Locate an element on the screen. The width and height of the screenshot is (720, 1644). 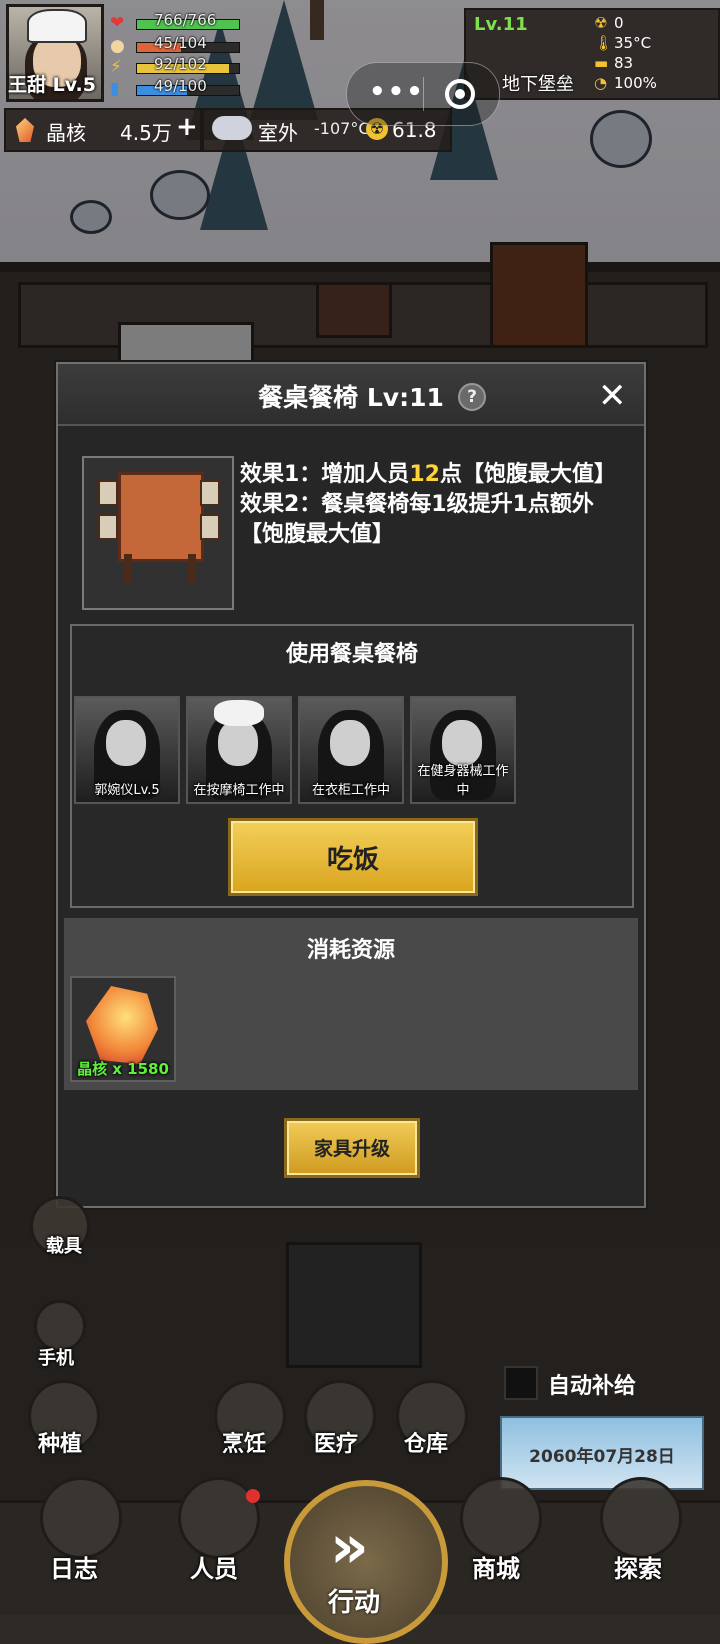
fast-forward-icon: » is located at coordinates (349, 1547).